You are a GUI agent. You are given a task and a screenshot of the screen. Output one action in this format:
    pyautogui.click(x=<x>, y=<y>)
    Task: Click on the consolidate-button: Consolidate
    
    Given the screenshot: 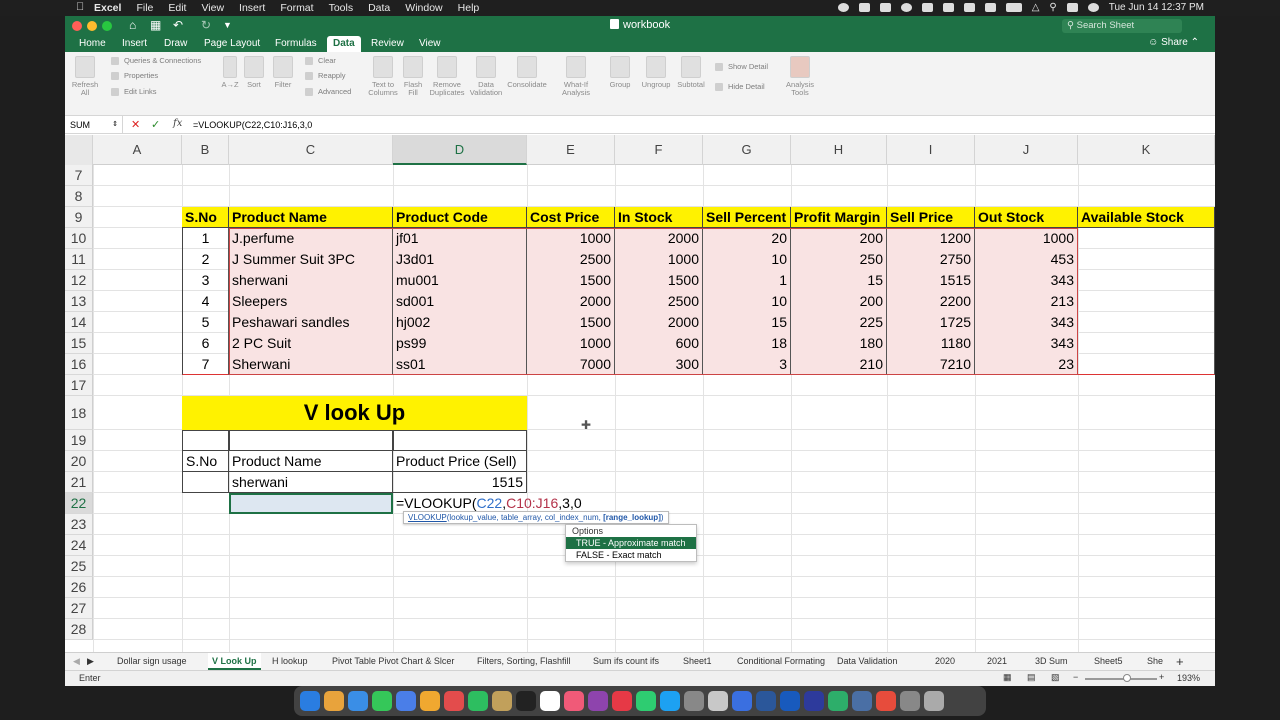 What is the action you would take?
    pyautogui.click(x=527, y=72)
    